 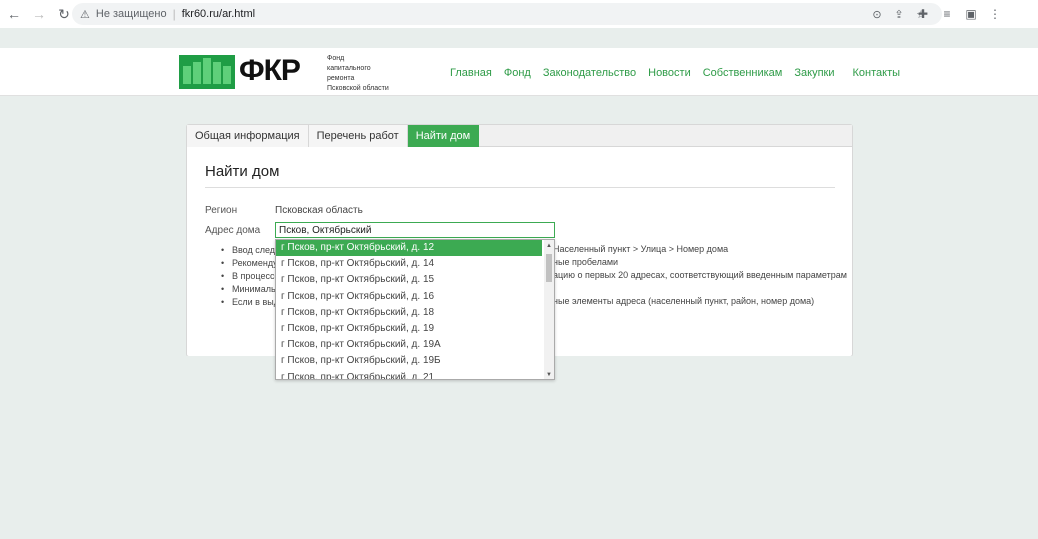 I want to click on region-value: Псковская область, so click(x=319, y=210).